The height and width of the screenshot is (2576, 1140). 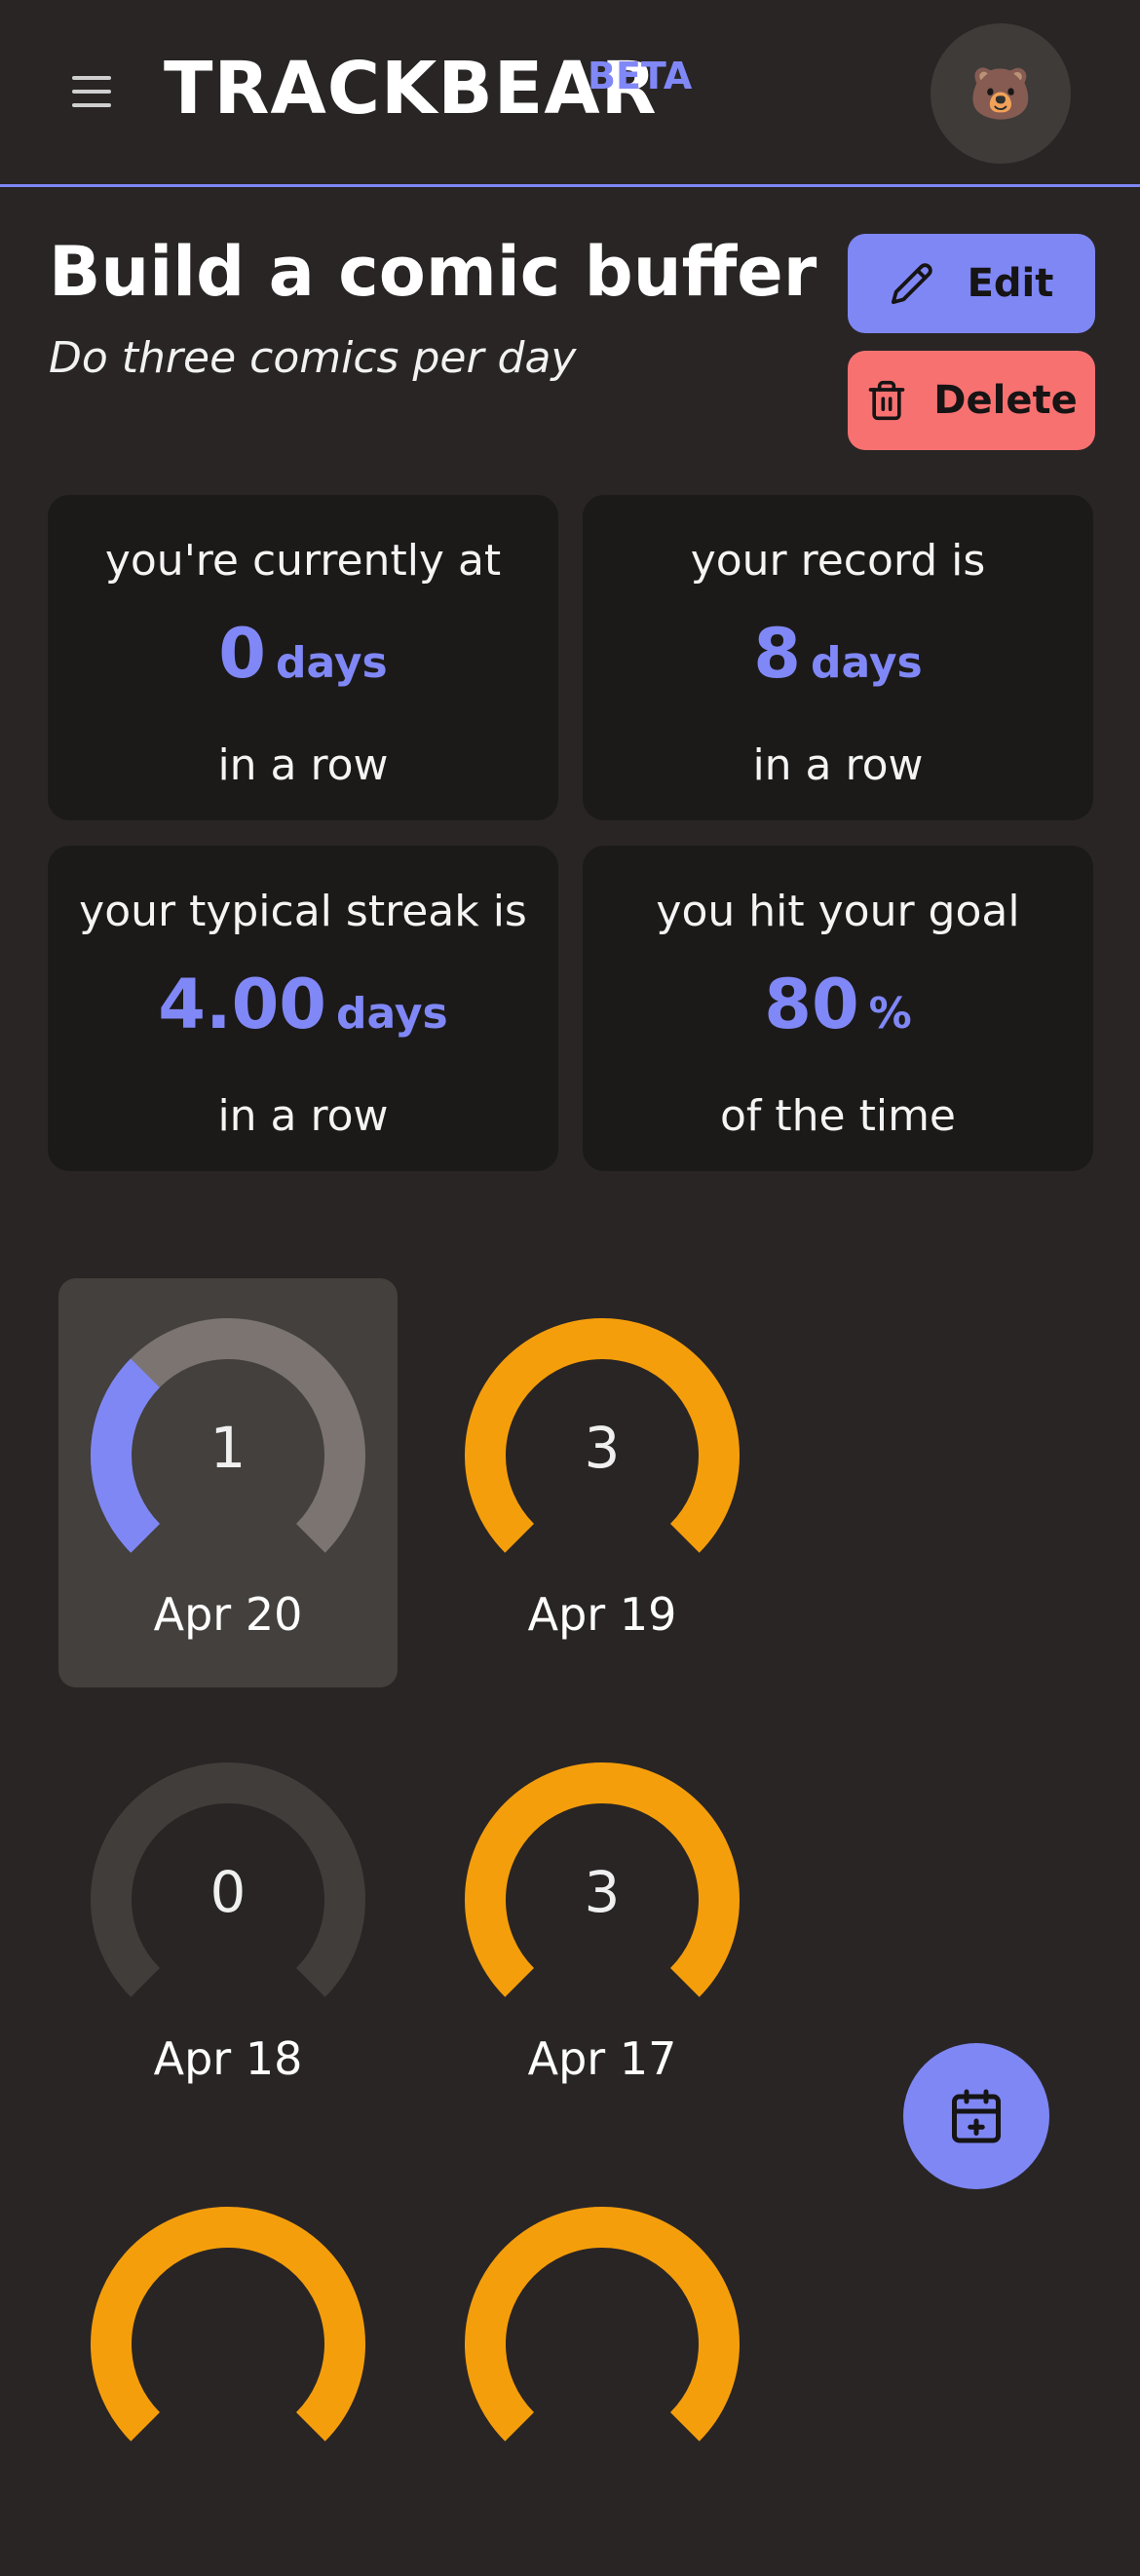 I want to click on beta-badge: BETA, so click(x=640, y=76).